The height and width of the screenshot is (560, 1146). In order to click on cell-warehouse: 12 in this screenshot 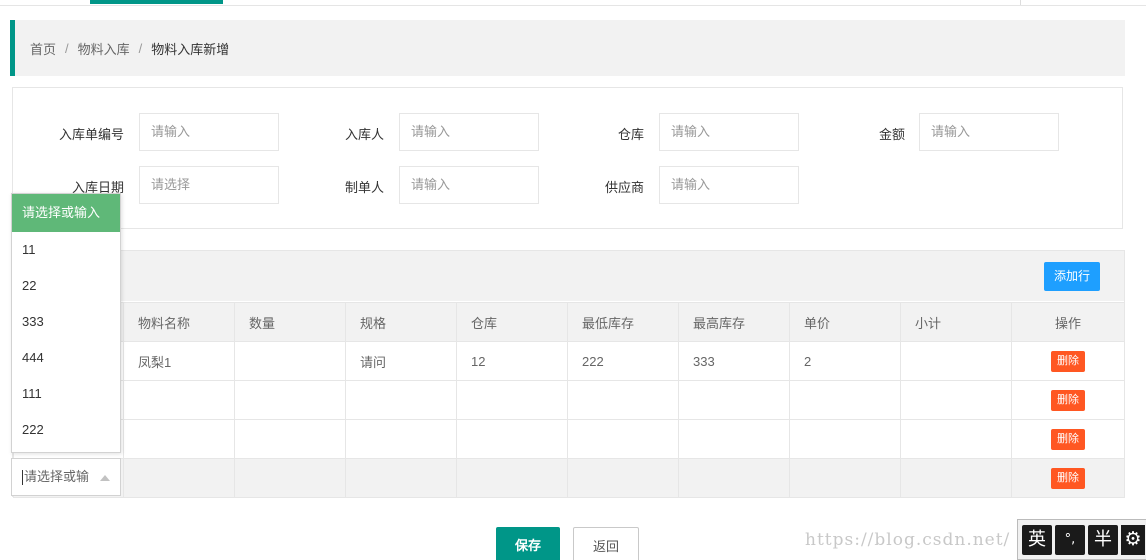, I will do `click(512, 361)`.